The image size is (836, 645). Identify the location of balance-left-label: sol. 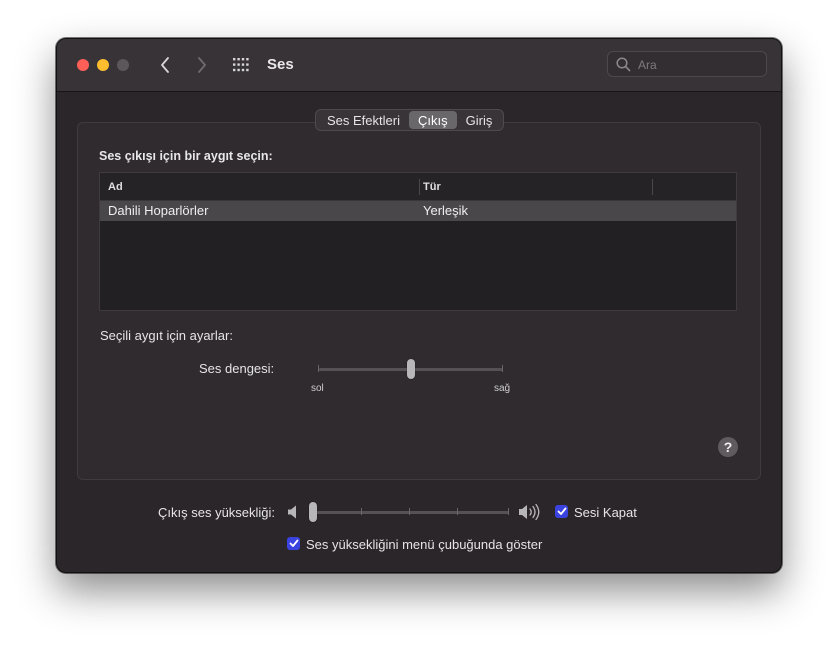
(317, 388).